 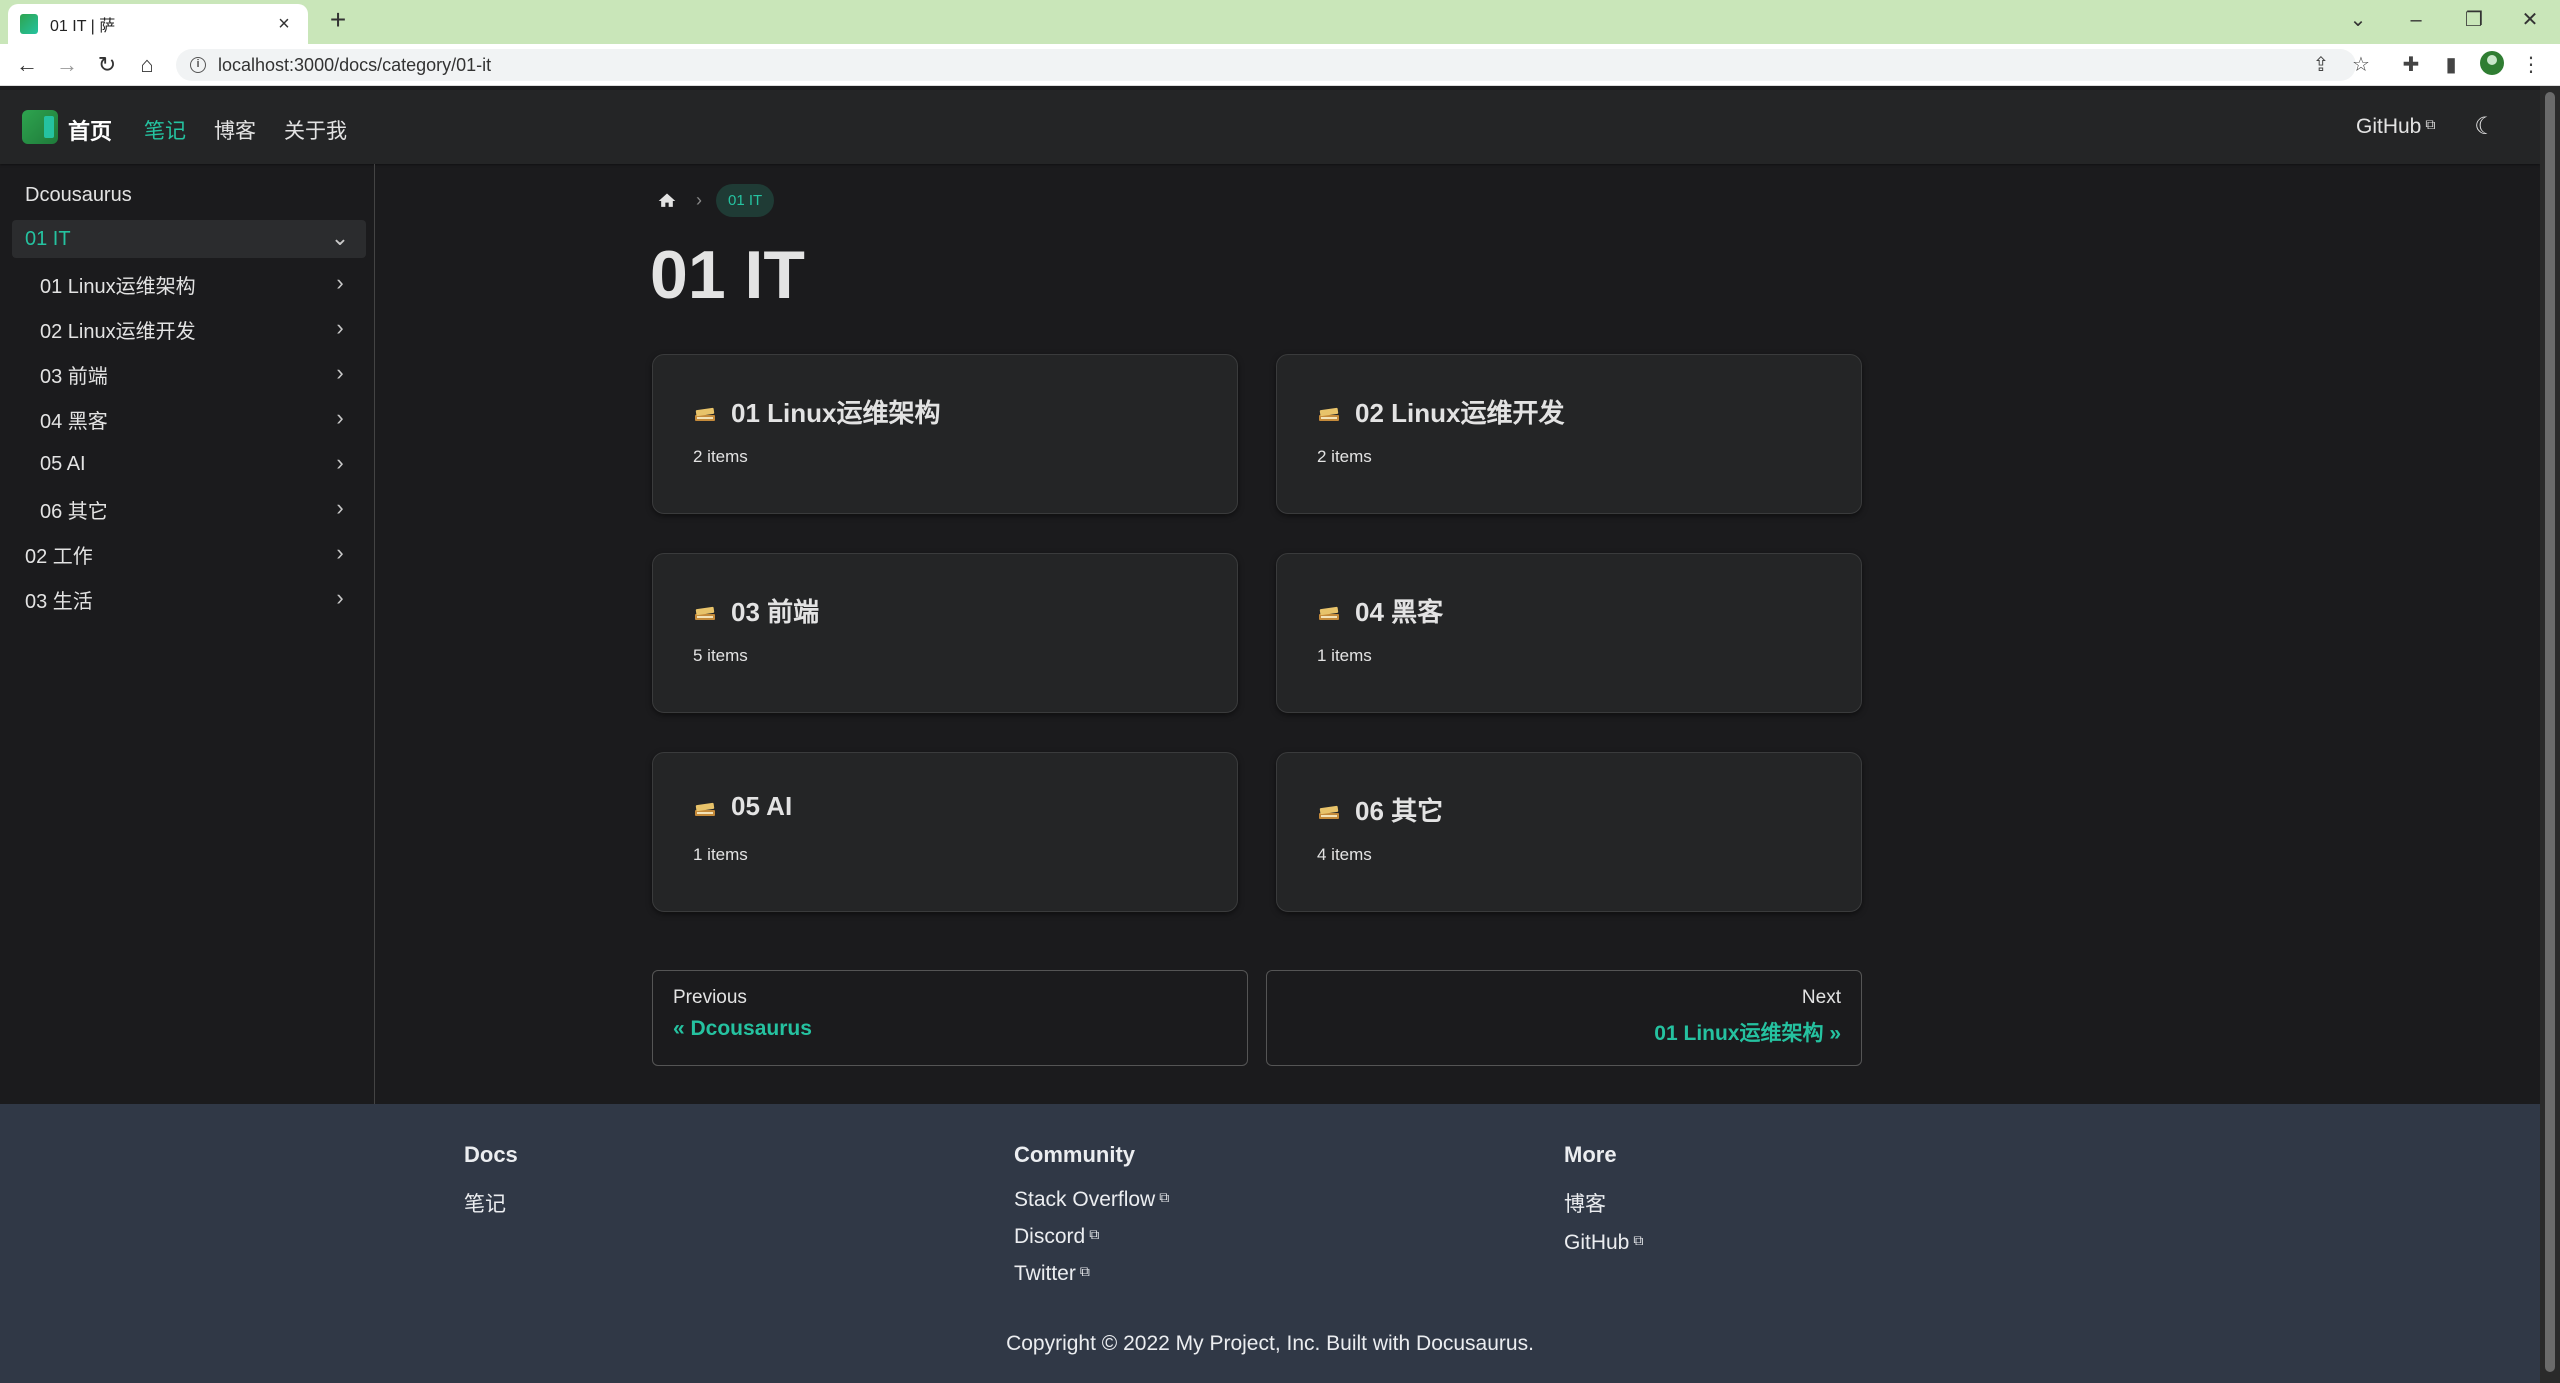 What do you see at coordinates (1569, 434) in the screenshot?
I see `category-card: 02 Linux运维开发 2 items` at bounding box center [1569, 434].